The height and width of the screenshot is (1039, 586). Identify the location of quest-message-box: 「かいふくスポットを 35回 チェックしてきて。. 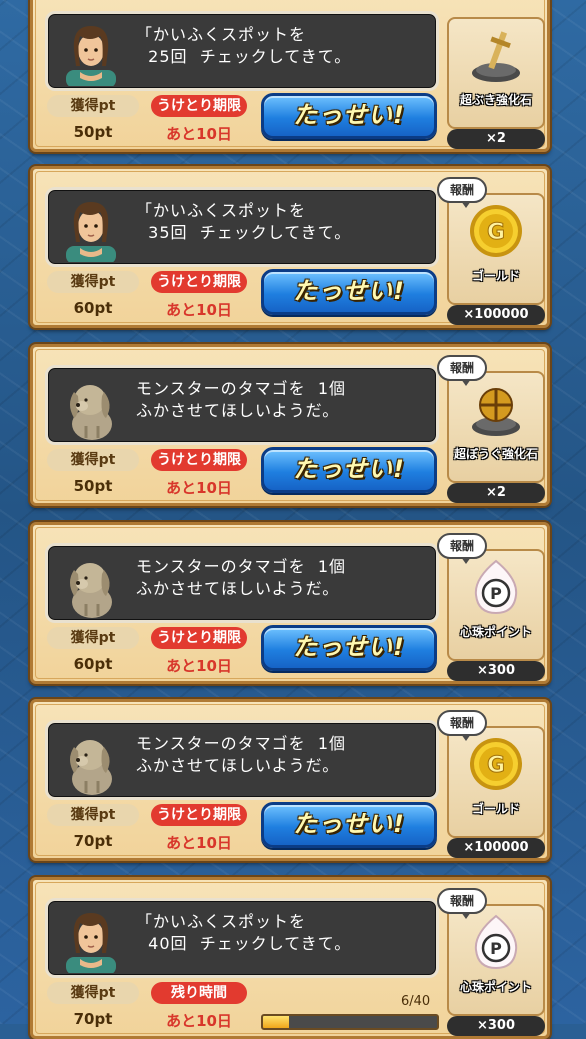
(242, 227).